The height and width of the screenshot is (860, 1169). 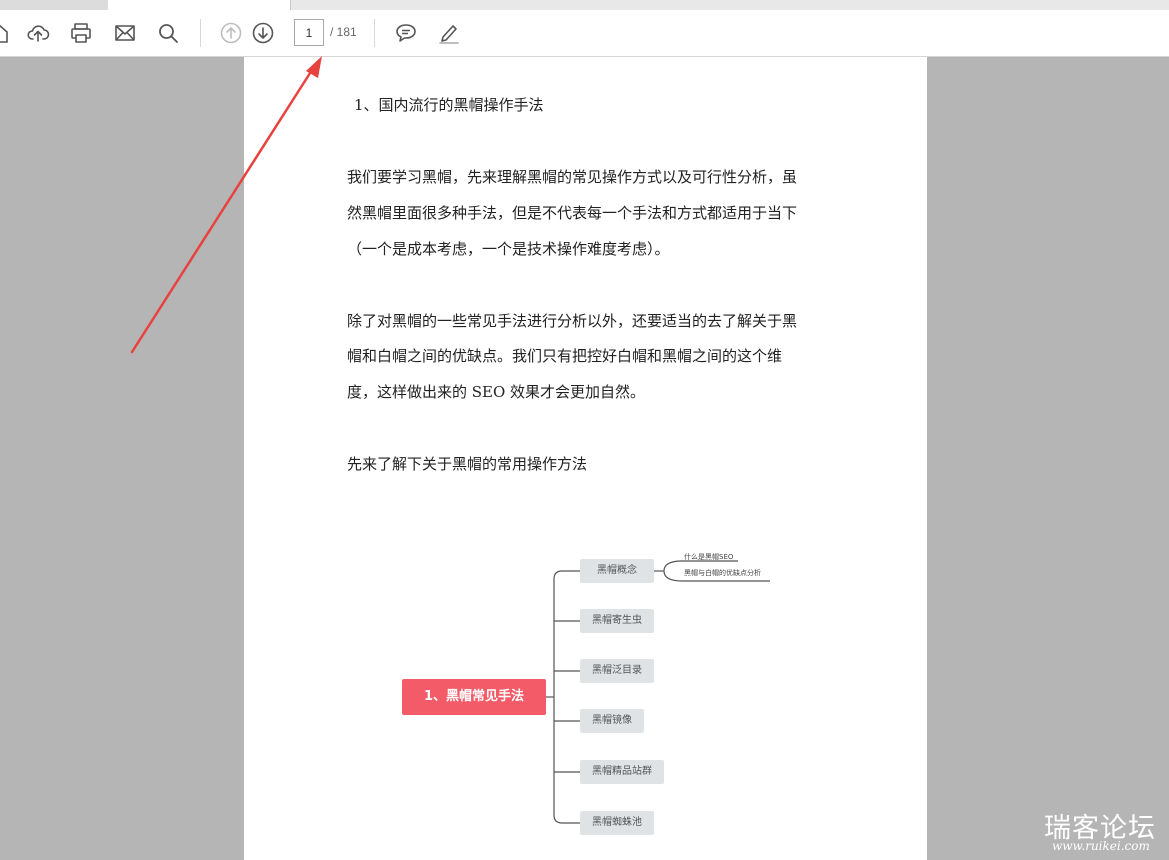 I want to click on mindmap-root: 1、黑帽常见手法, so click(x=474, y=697).